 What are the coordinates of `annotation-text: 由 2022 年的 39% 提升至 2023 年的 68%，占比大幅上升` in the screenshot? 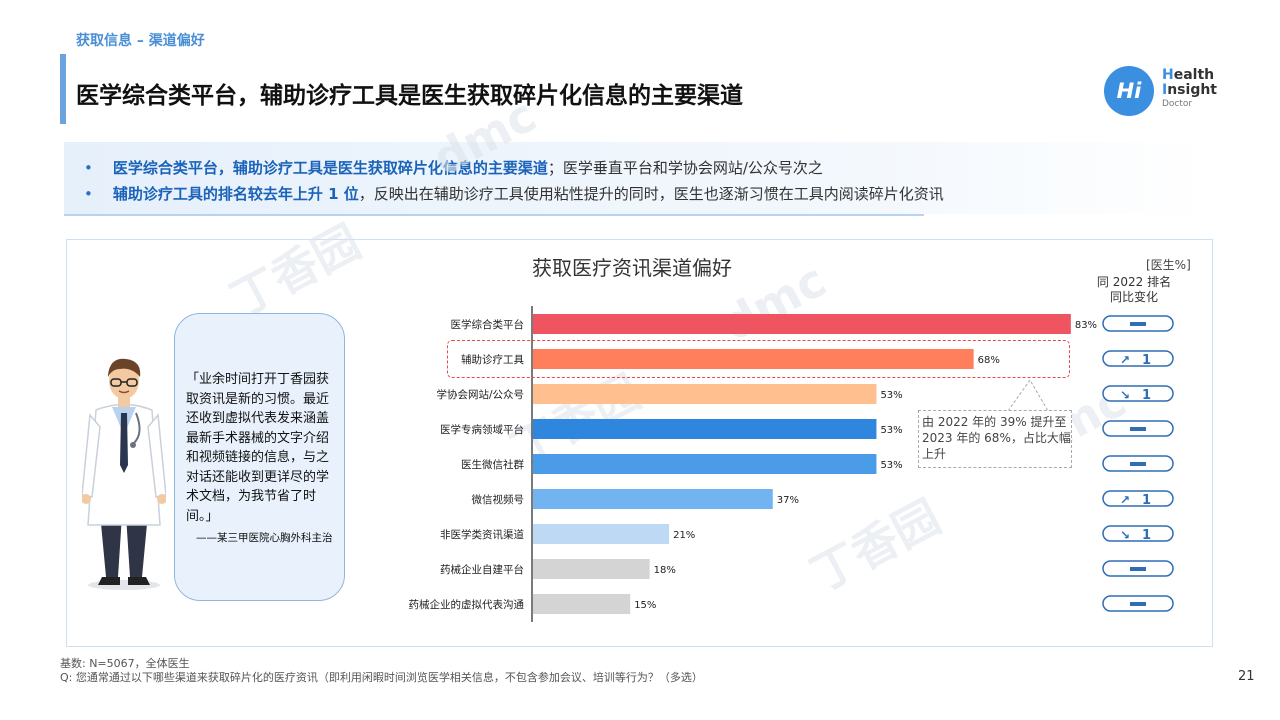 It's located at (996, 438).